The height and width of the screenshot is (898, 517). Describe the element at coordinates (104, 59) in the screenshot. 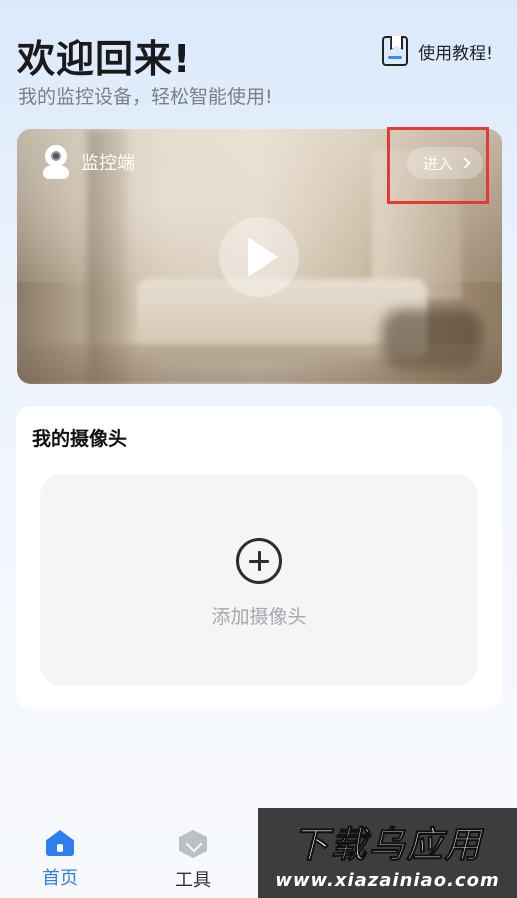

I see `page-title: 欢迎回来!` at that location.